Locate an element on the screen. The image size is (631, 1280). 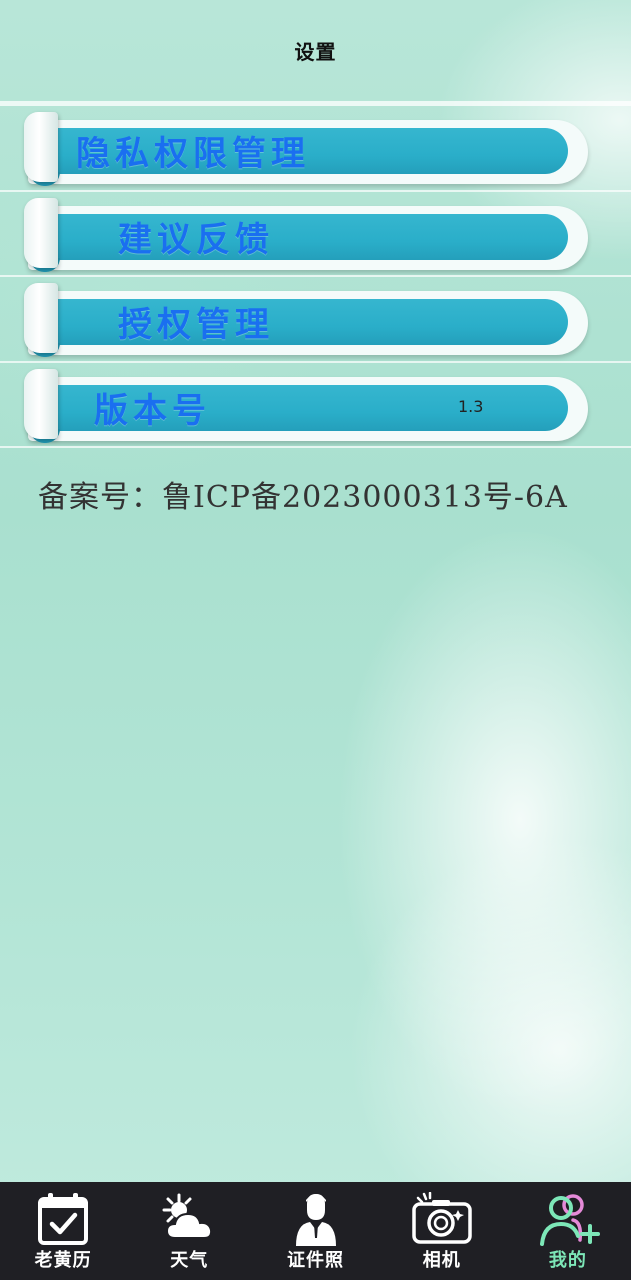
tab-label: 天气 is located at coordinates (189, 1260).